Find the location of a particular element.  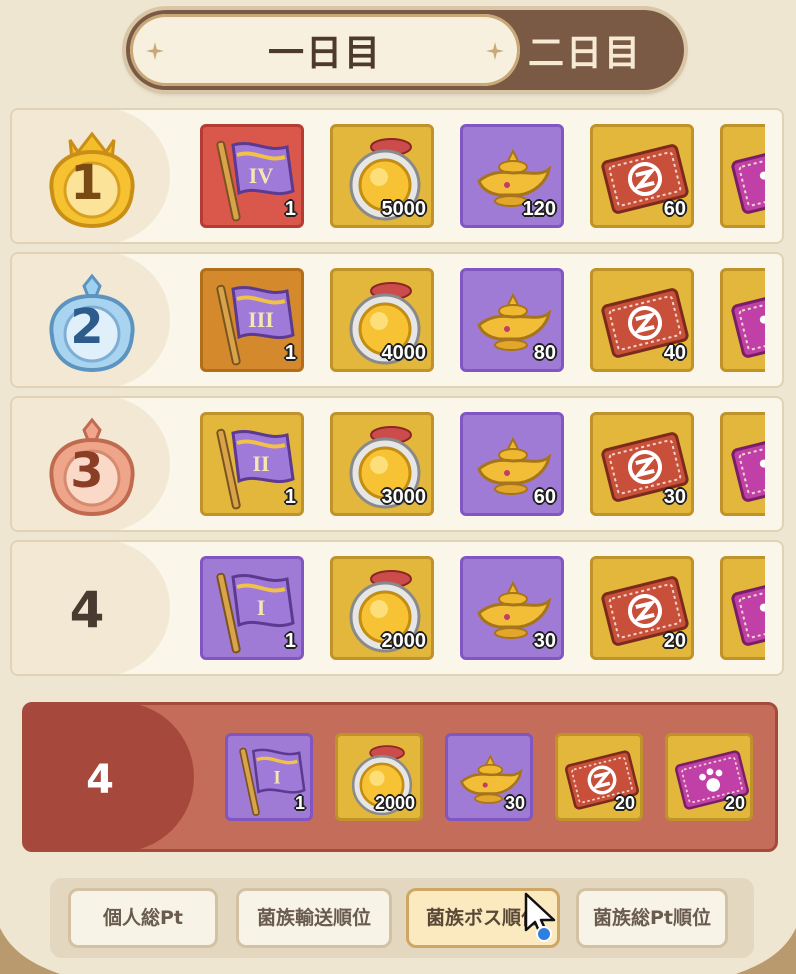

reward-item: 80 is located at coordinates (512, 320).